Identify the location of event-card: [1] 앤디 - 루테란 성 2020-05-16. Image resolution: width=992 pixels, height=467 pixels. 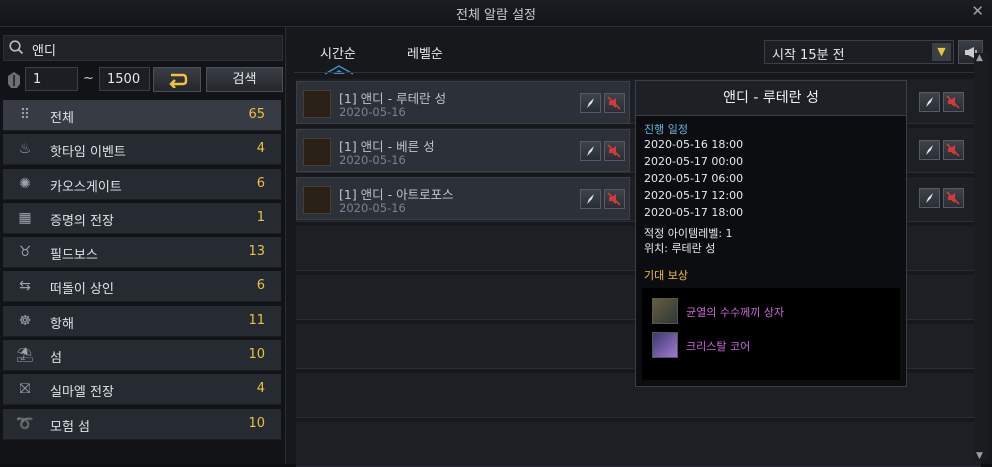
(463, 102).